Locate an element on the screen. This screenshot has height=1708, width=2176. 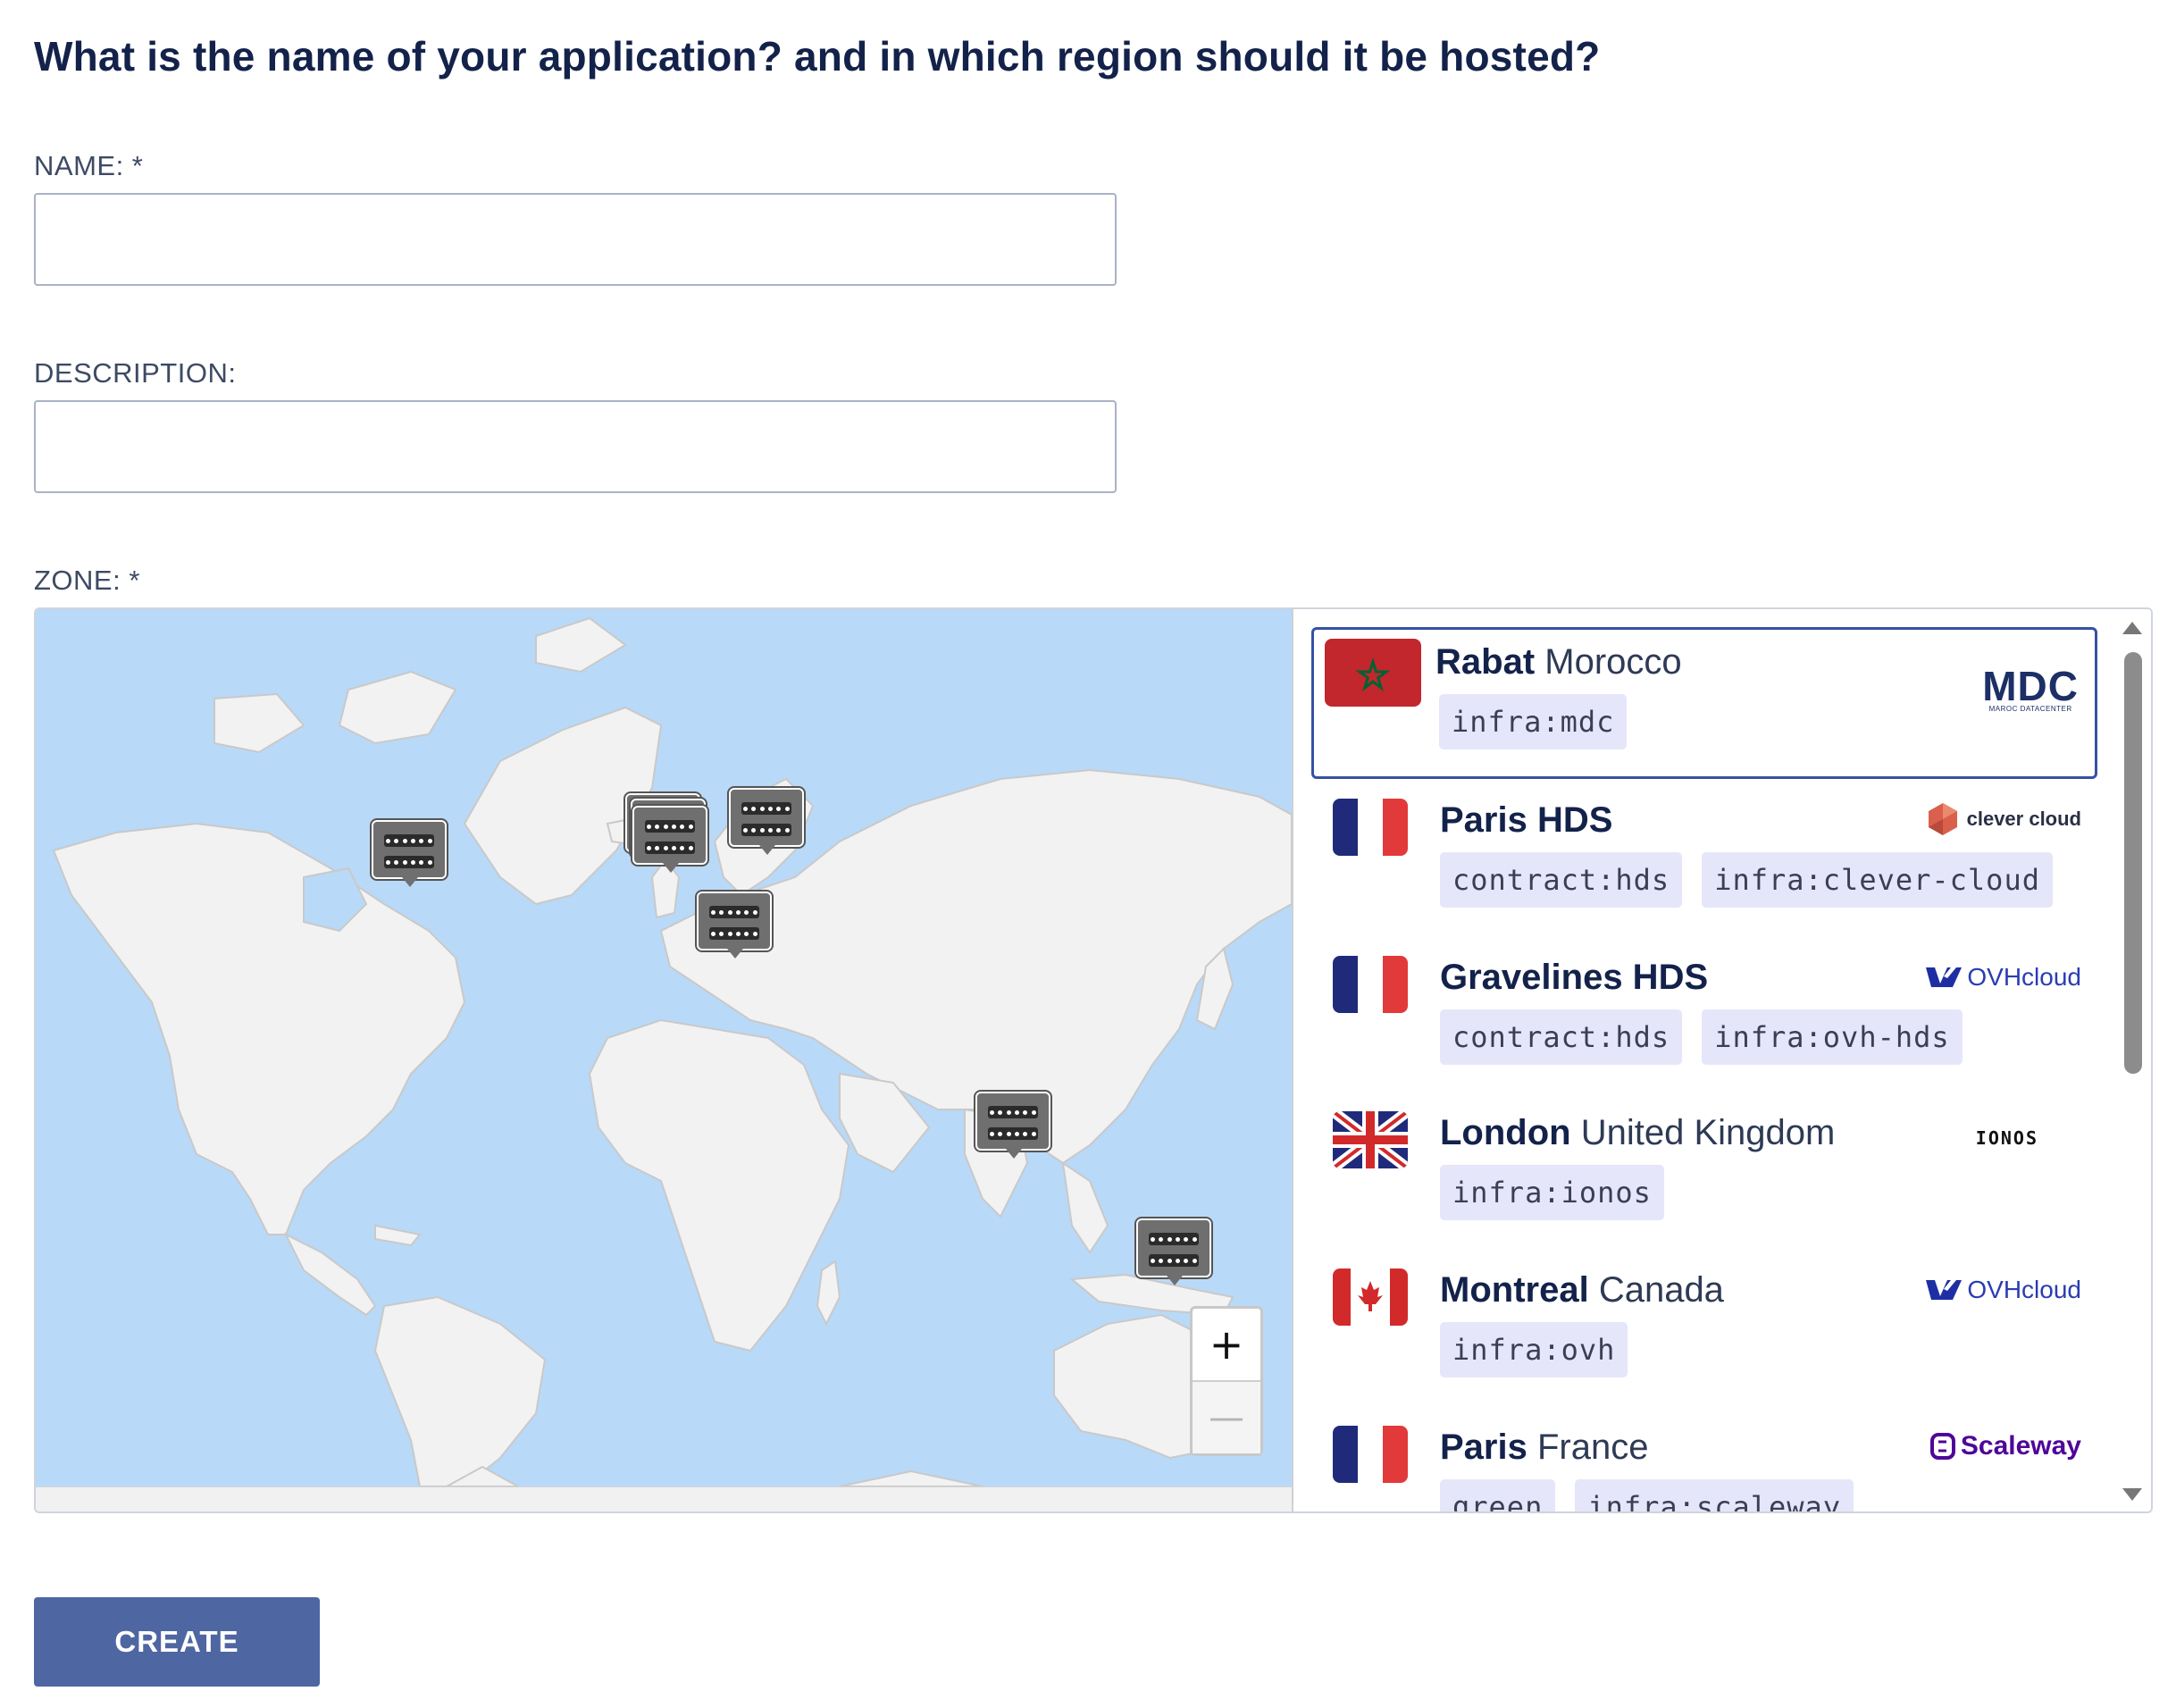
zone-title: Paris HDS is located at coordinates (1526, 820).